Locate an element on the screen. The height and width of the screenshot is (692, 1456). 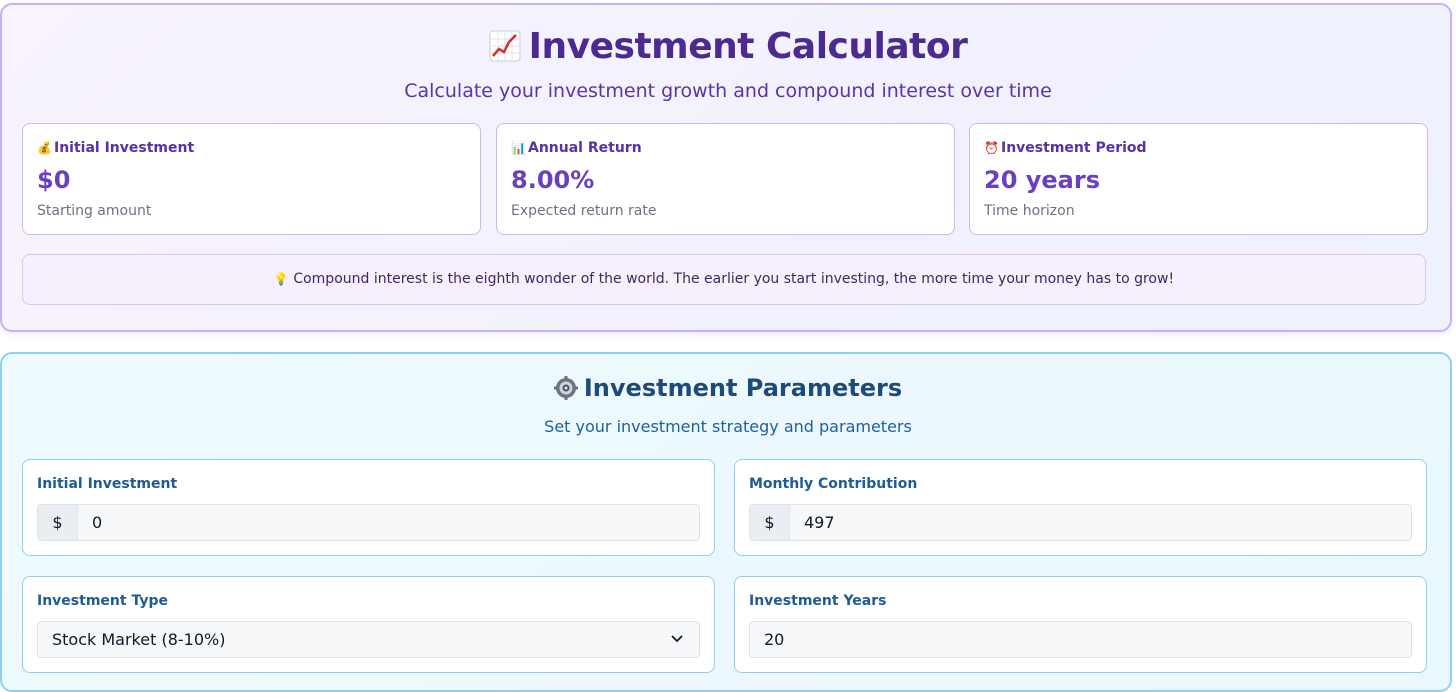
stat-card-investment-period: ⏰ Investment Period 20 years Time horizon is located at coordinates (1198, 179).